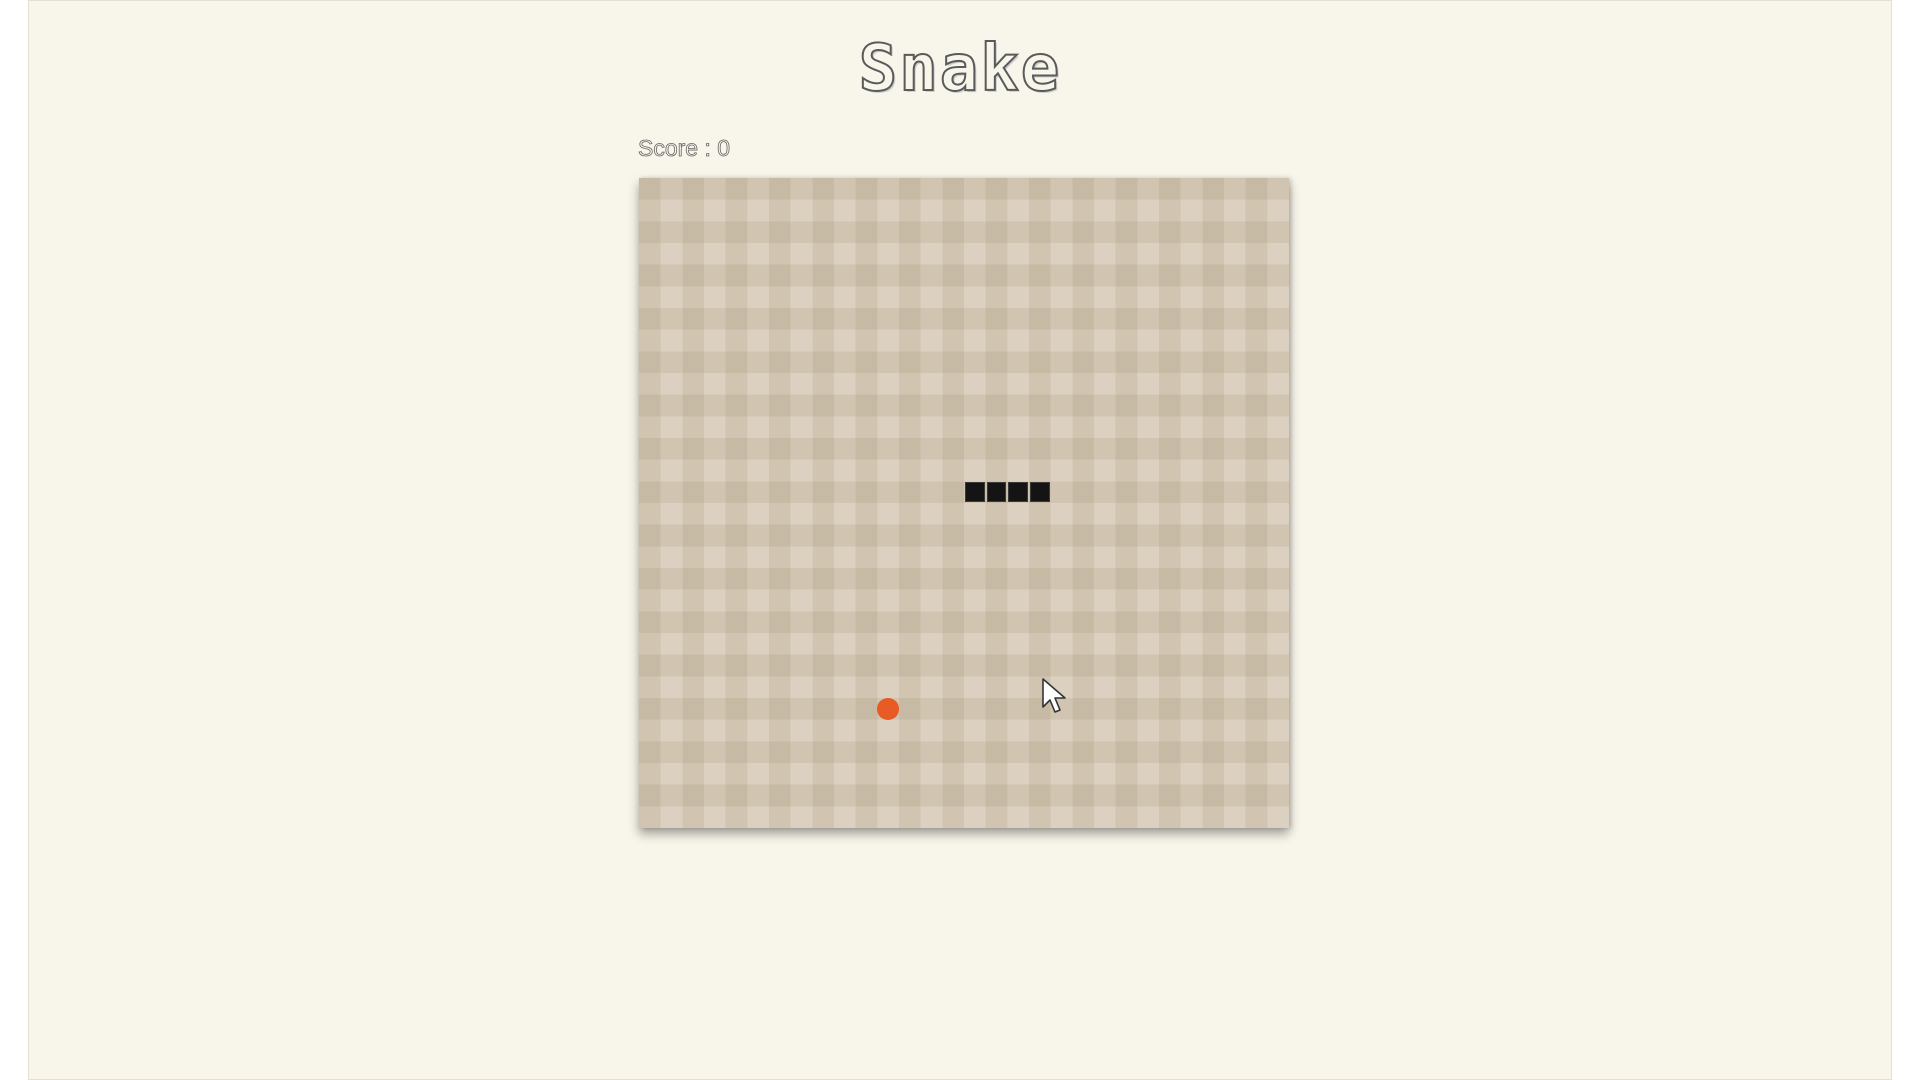  Describe the element at coordinates (1054, 695) in the screenshot. I see `mouse-pointer-icon` at that location.